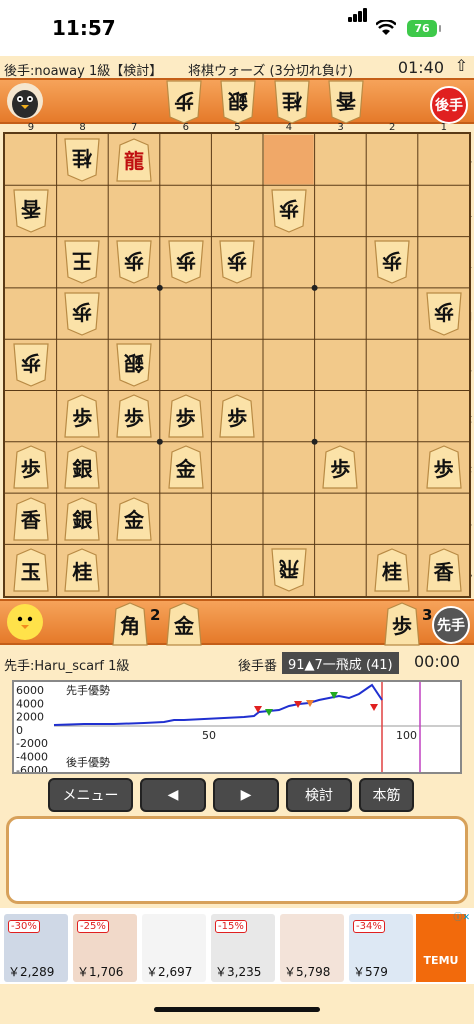 Image resolution: width=474 pixels, height=1024 pixels. I want to click on game-type: 将棋ウォーズ (3分切れ負け), so click(270, 71).